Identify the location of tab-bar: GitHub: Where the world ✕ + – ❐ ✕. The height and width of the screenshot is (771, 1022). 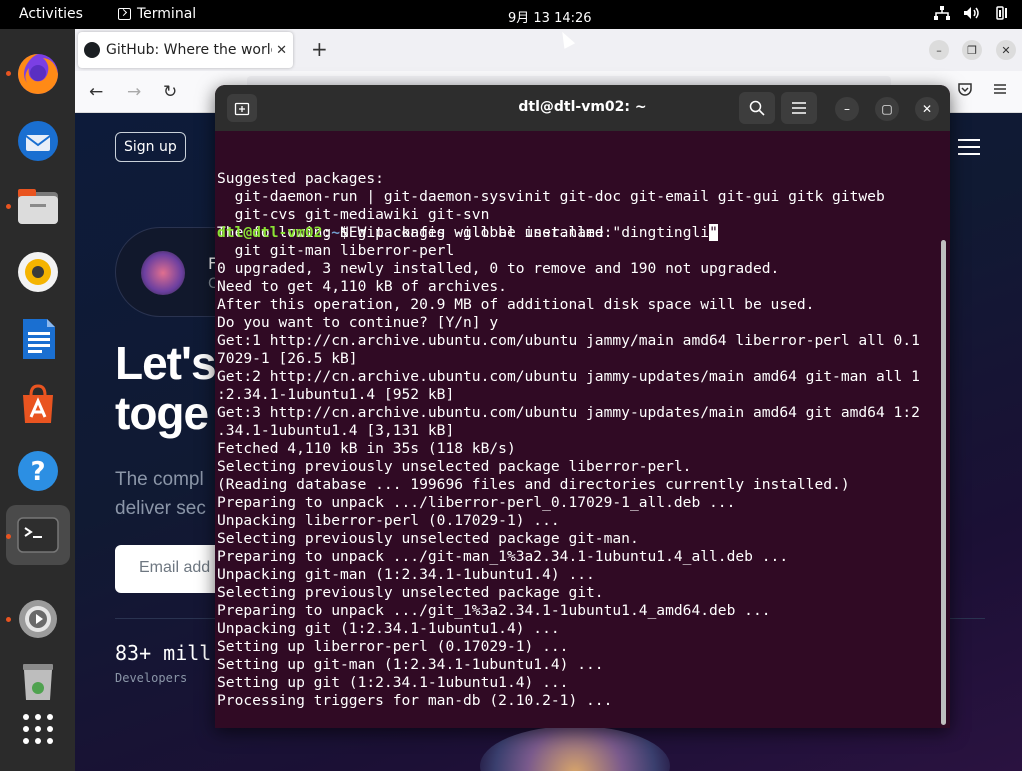
(548, 50).